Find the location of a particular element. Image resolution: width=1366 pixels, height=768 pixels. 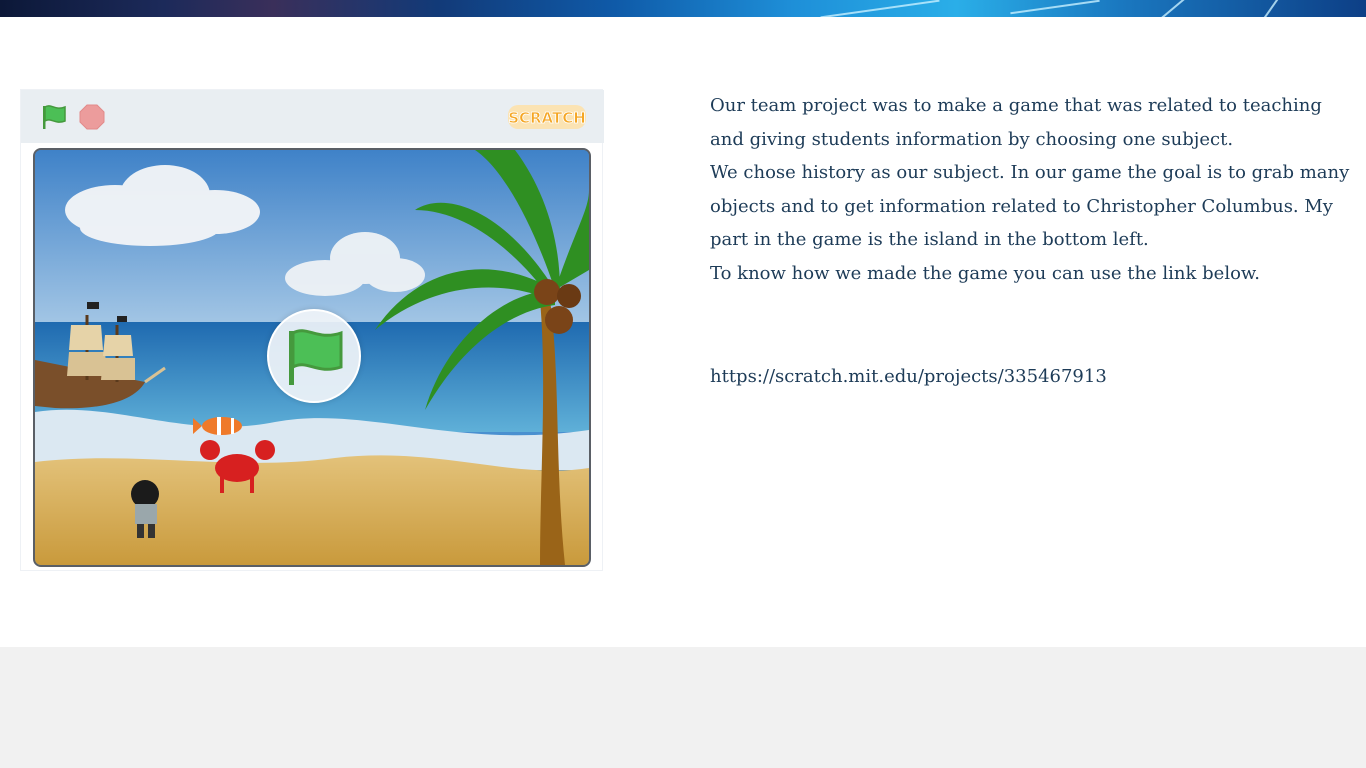

stop-sign-icon is located at coordinates (92, 117).